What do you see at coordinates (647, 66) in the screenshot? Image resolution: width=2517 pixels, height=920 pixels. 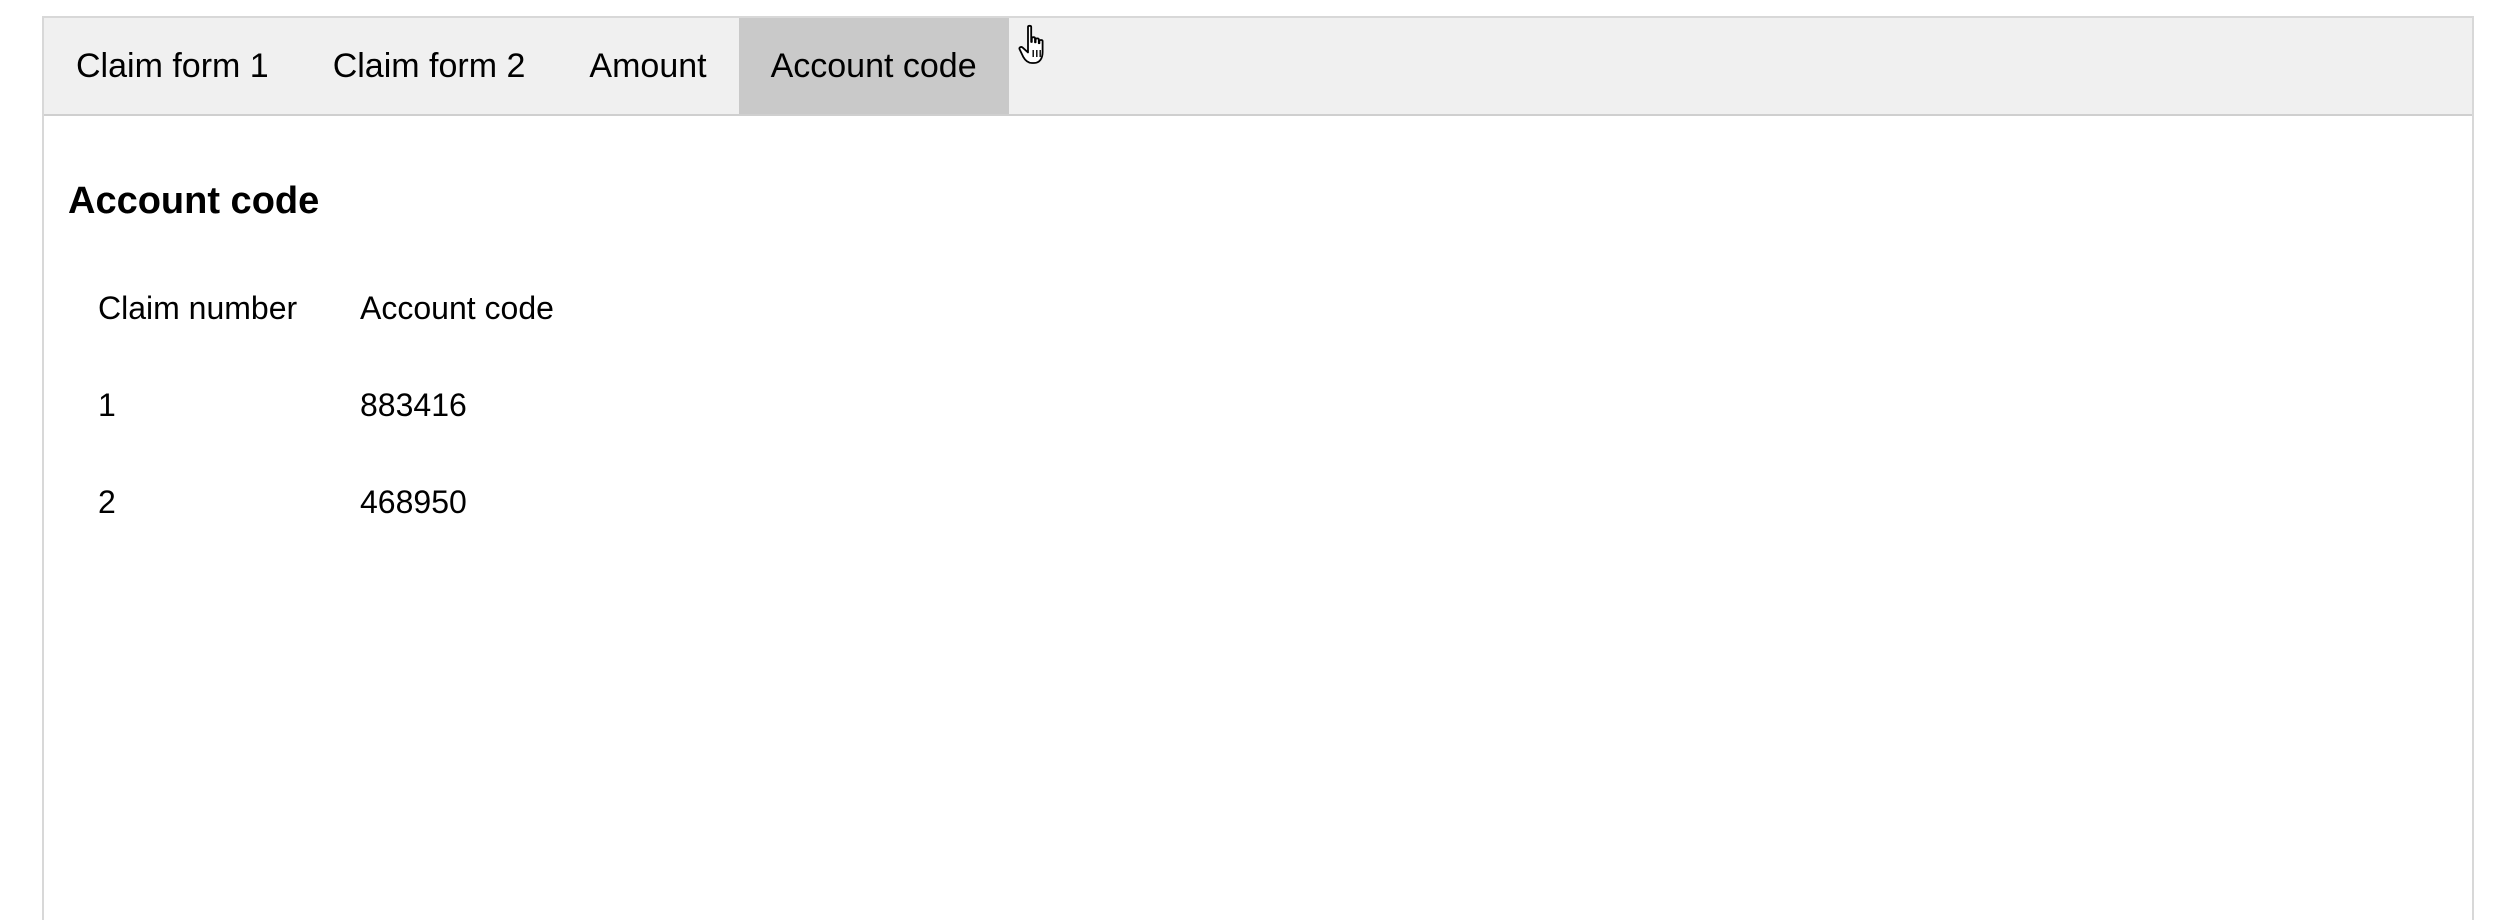 I see `tab-amount: Amount` at bounding box center [647, 66].